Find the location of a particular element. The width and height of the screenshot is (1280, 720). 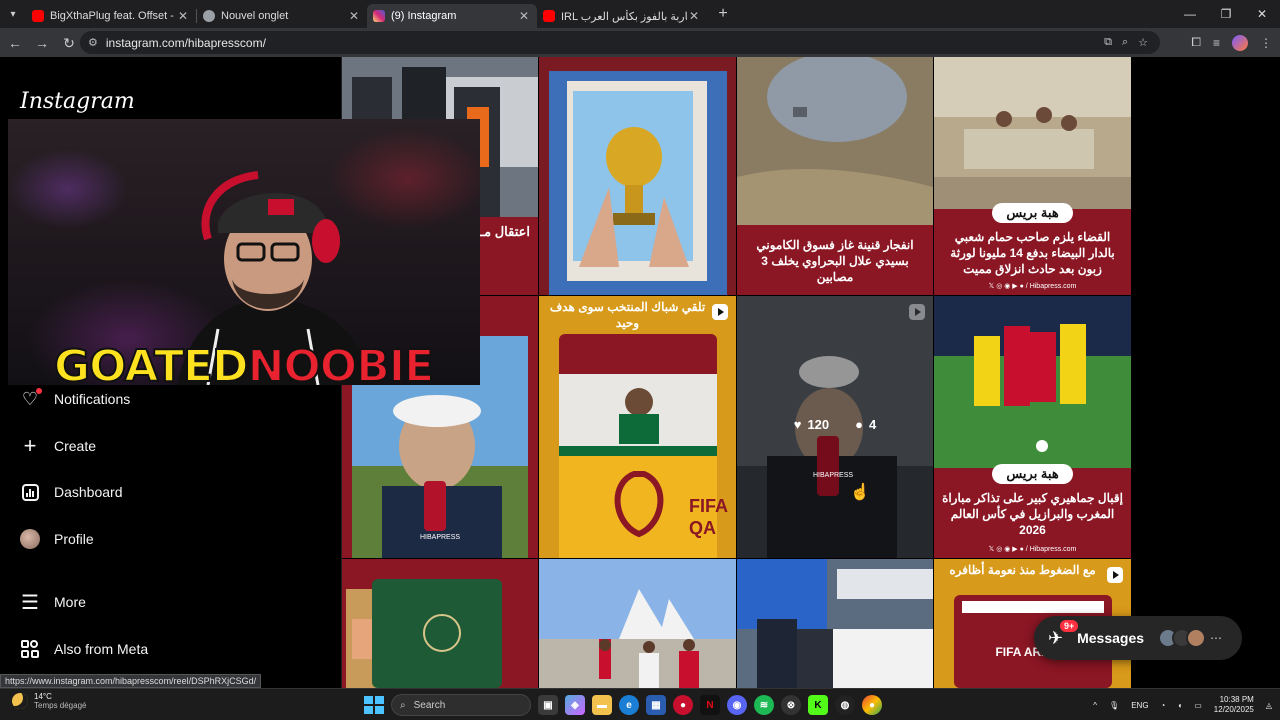

network-icon: ◔ is located at coordinates (1163, 705).